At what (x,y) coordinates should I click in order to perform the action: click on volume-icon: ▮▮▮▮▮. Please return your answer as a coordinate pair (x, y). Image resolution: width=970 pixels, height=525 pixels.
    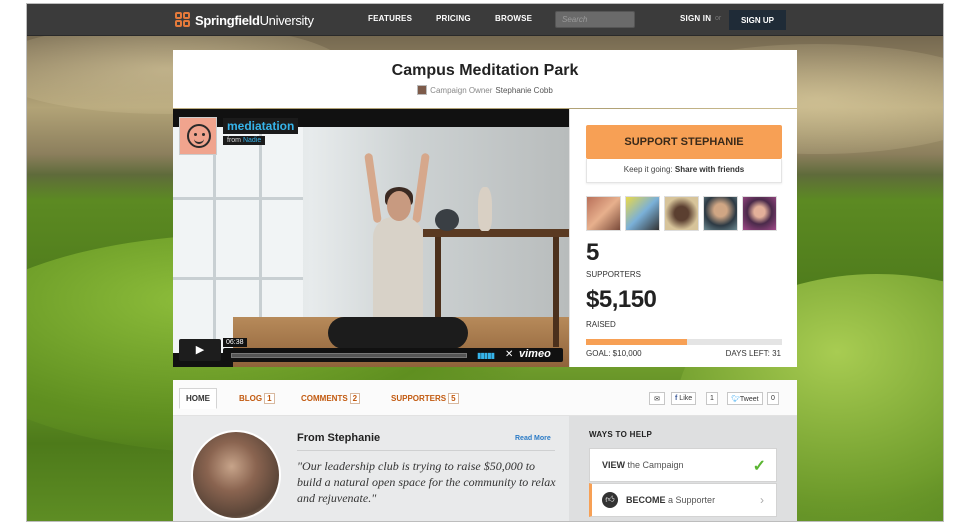
    Looking at the image, I should click on (486, 355).